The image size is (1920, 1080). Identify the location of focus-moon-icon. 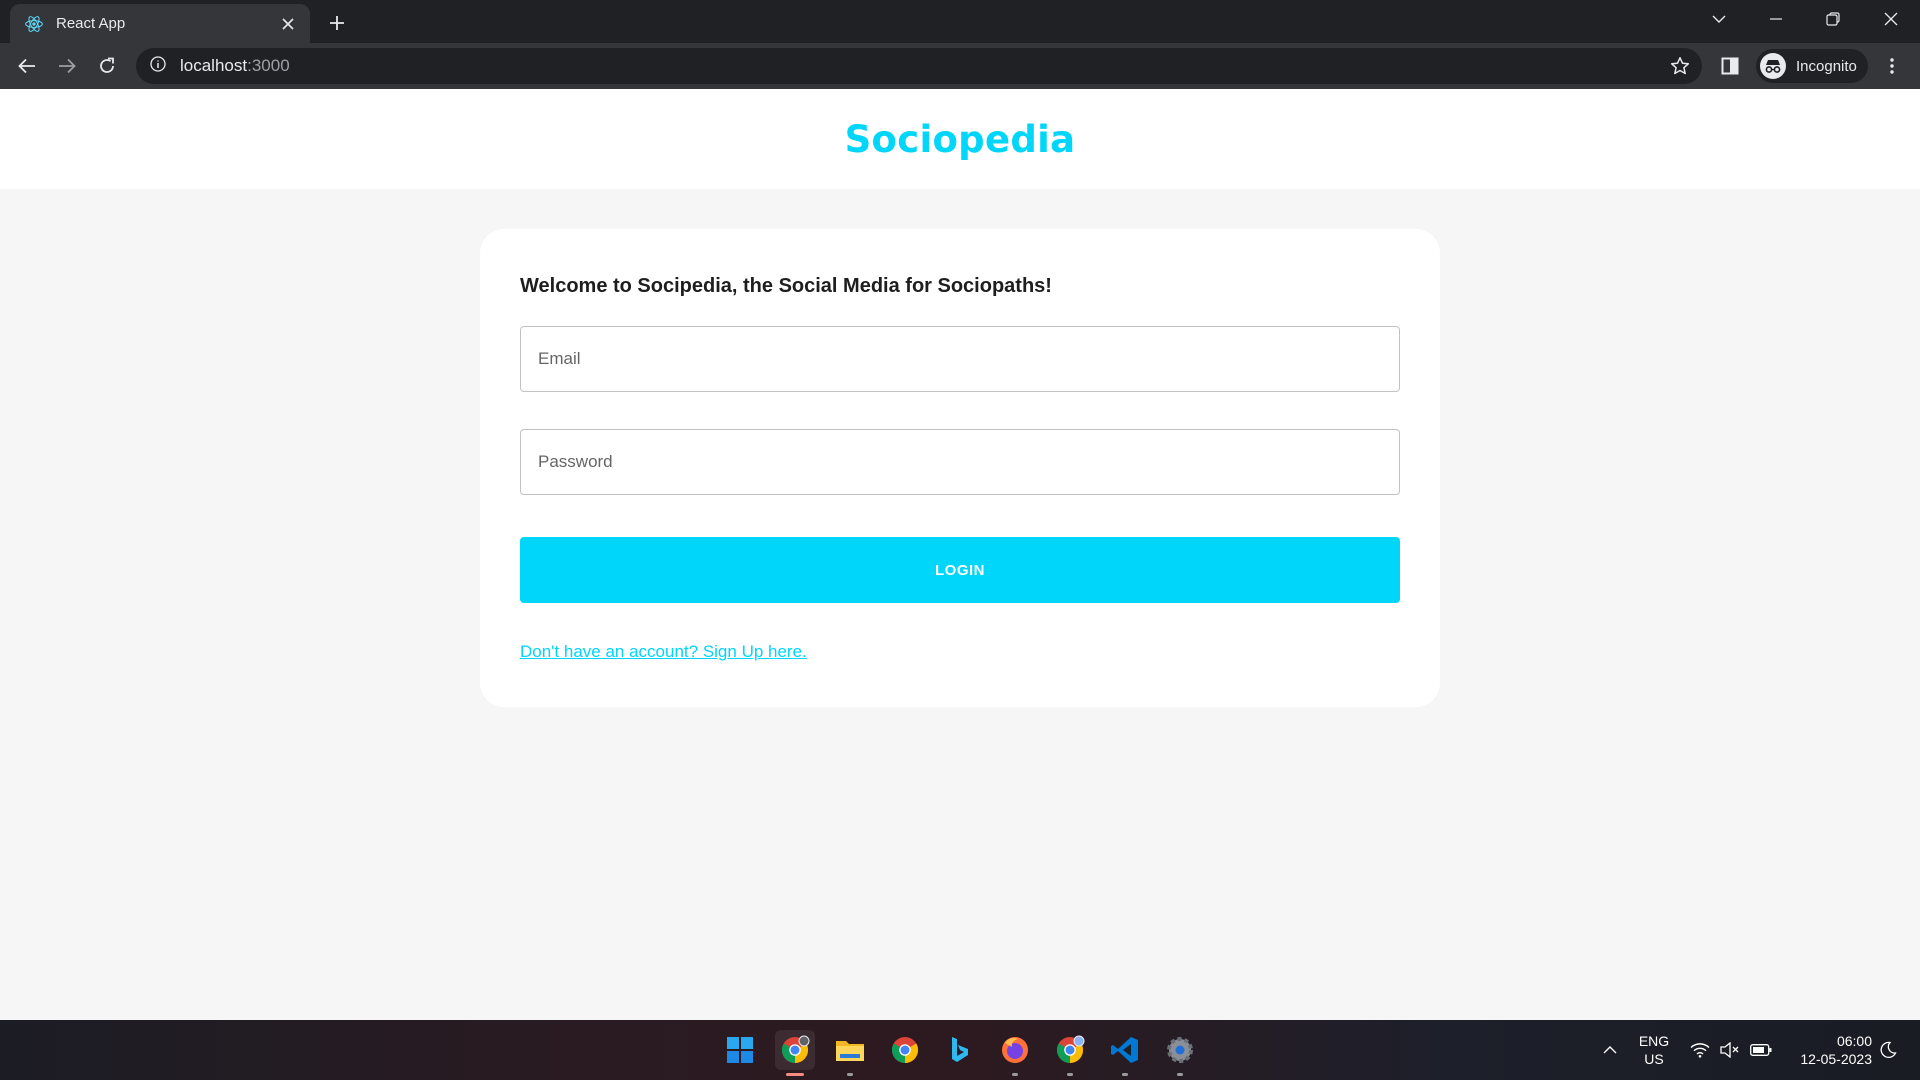
(1888, 1050).